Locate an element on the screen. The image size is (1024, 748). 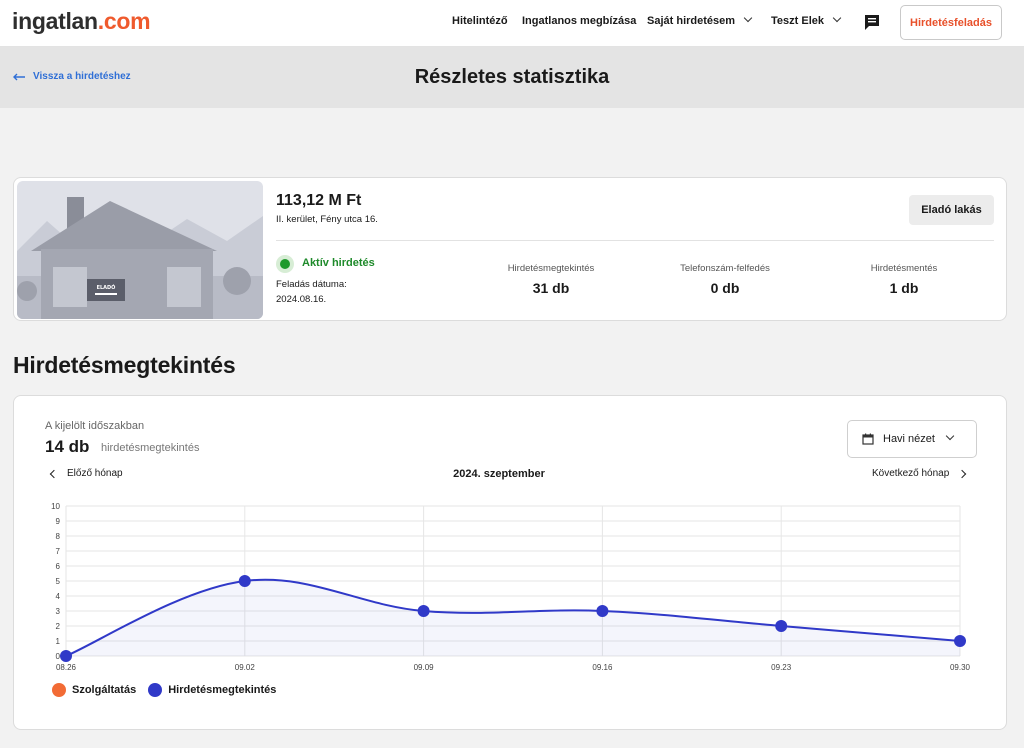
stat-label: Telefonszám-felfedés is located at coordinates (725, 268).